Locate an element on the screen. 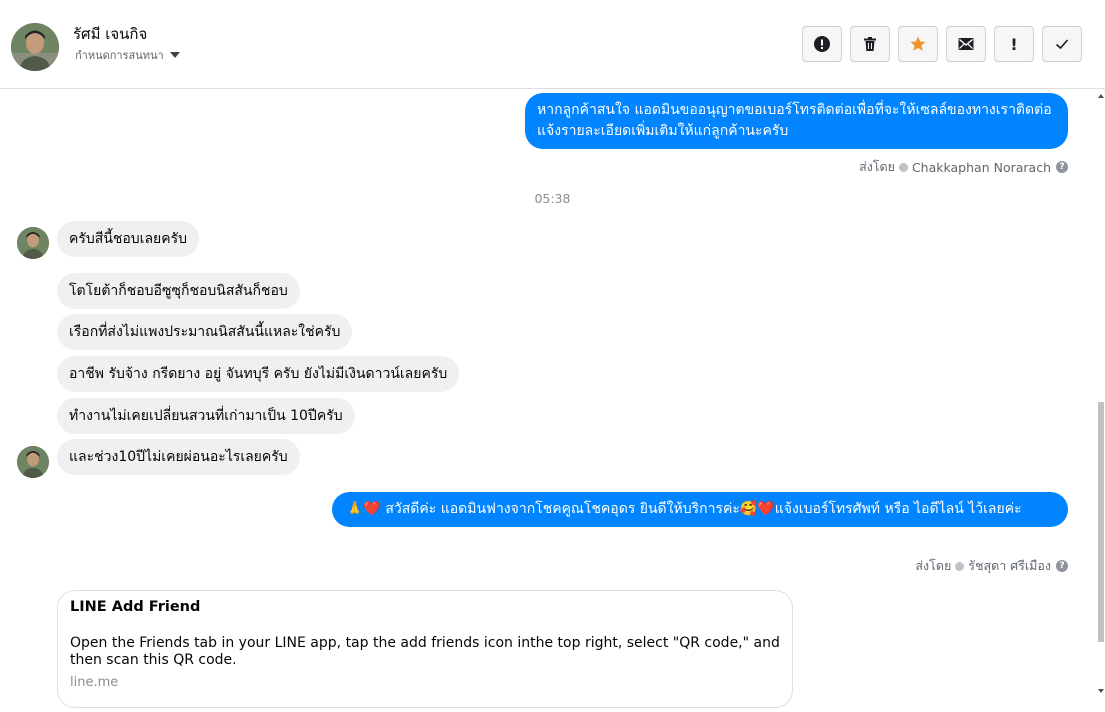 This screenshot has height=712, width=1105. spam-button is located at coordinates (822, 44).